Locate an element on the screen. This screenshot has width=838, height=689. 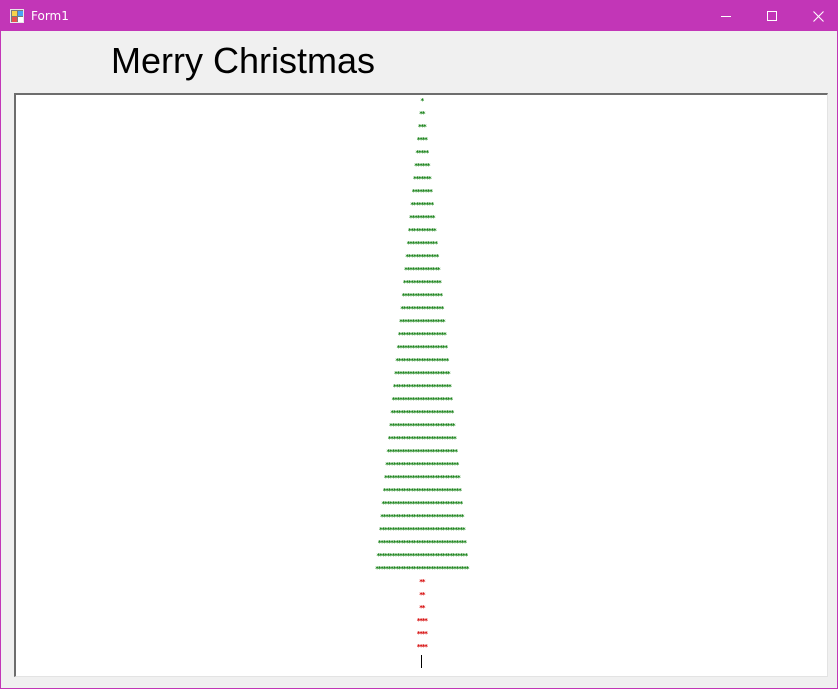
title-bar: Form1 is located at coordinates (419, 16).